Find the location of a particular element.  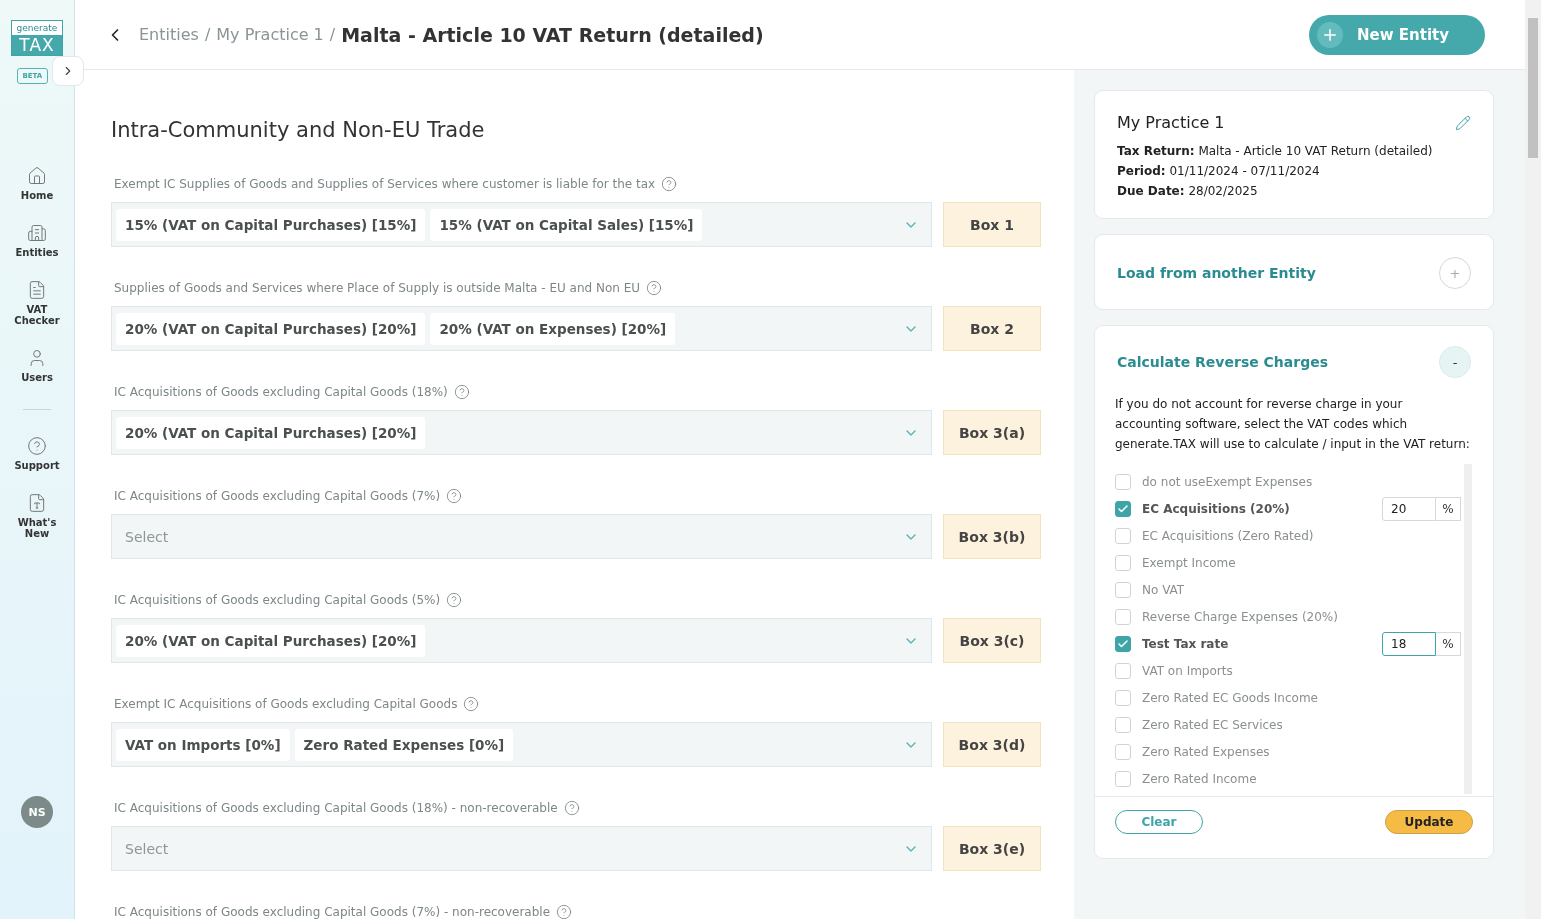

field-label: IC Acquisitions of Goods excluding Capital Goods (7%) - non-recoverable is located at coordinates (332, 912).